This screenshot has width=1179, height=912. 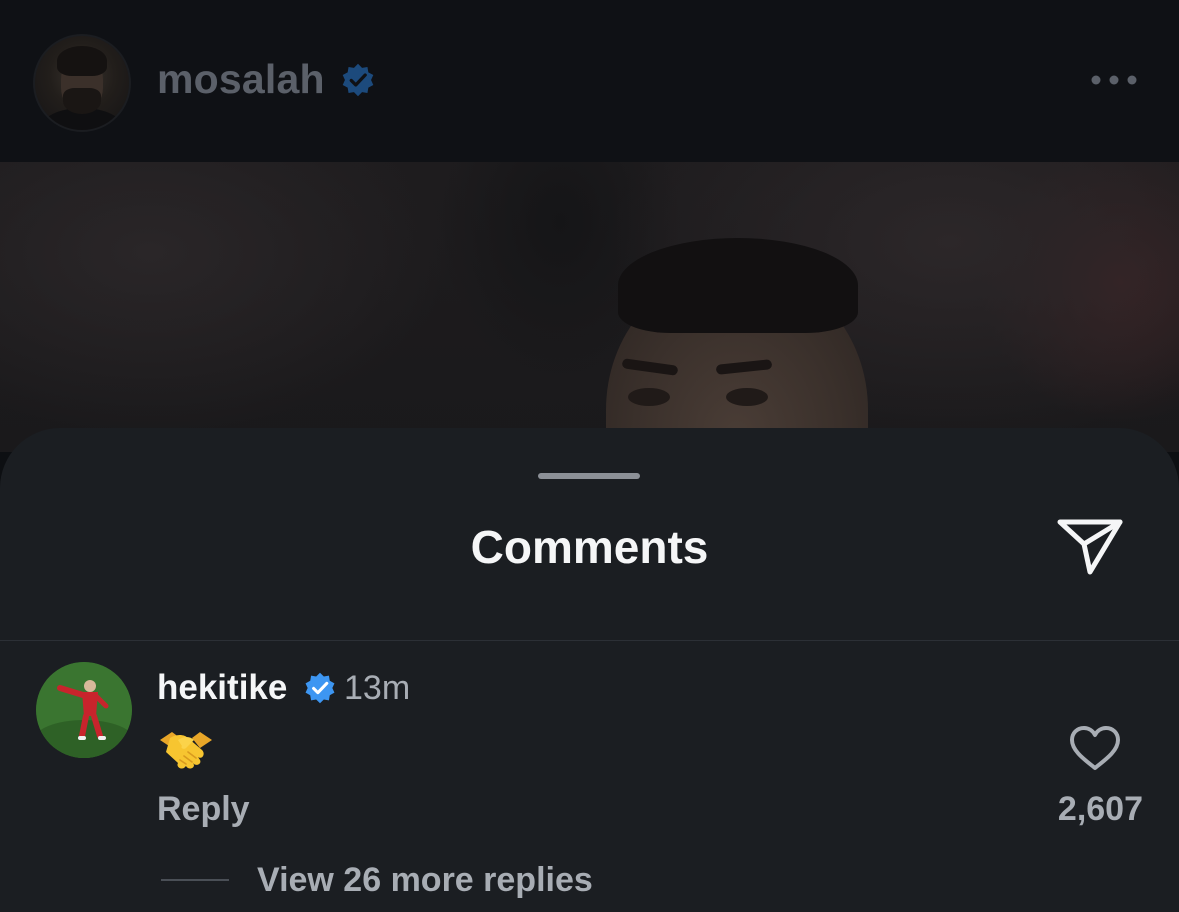 What do you see at coordinates (203, 809) in the screenshot?
I see `reply-button: Reply` at bounding box center [203, 809].